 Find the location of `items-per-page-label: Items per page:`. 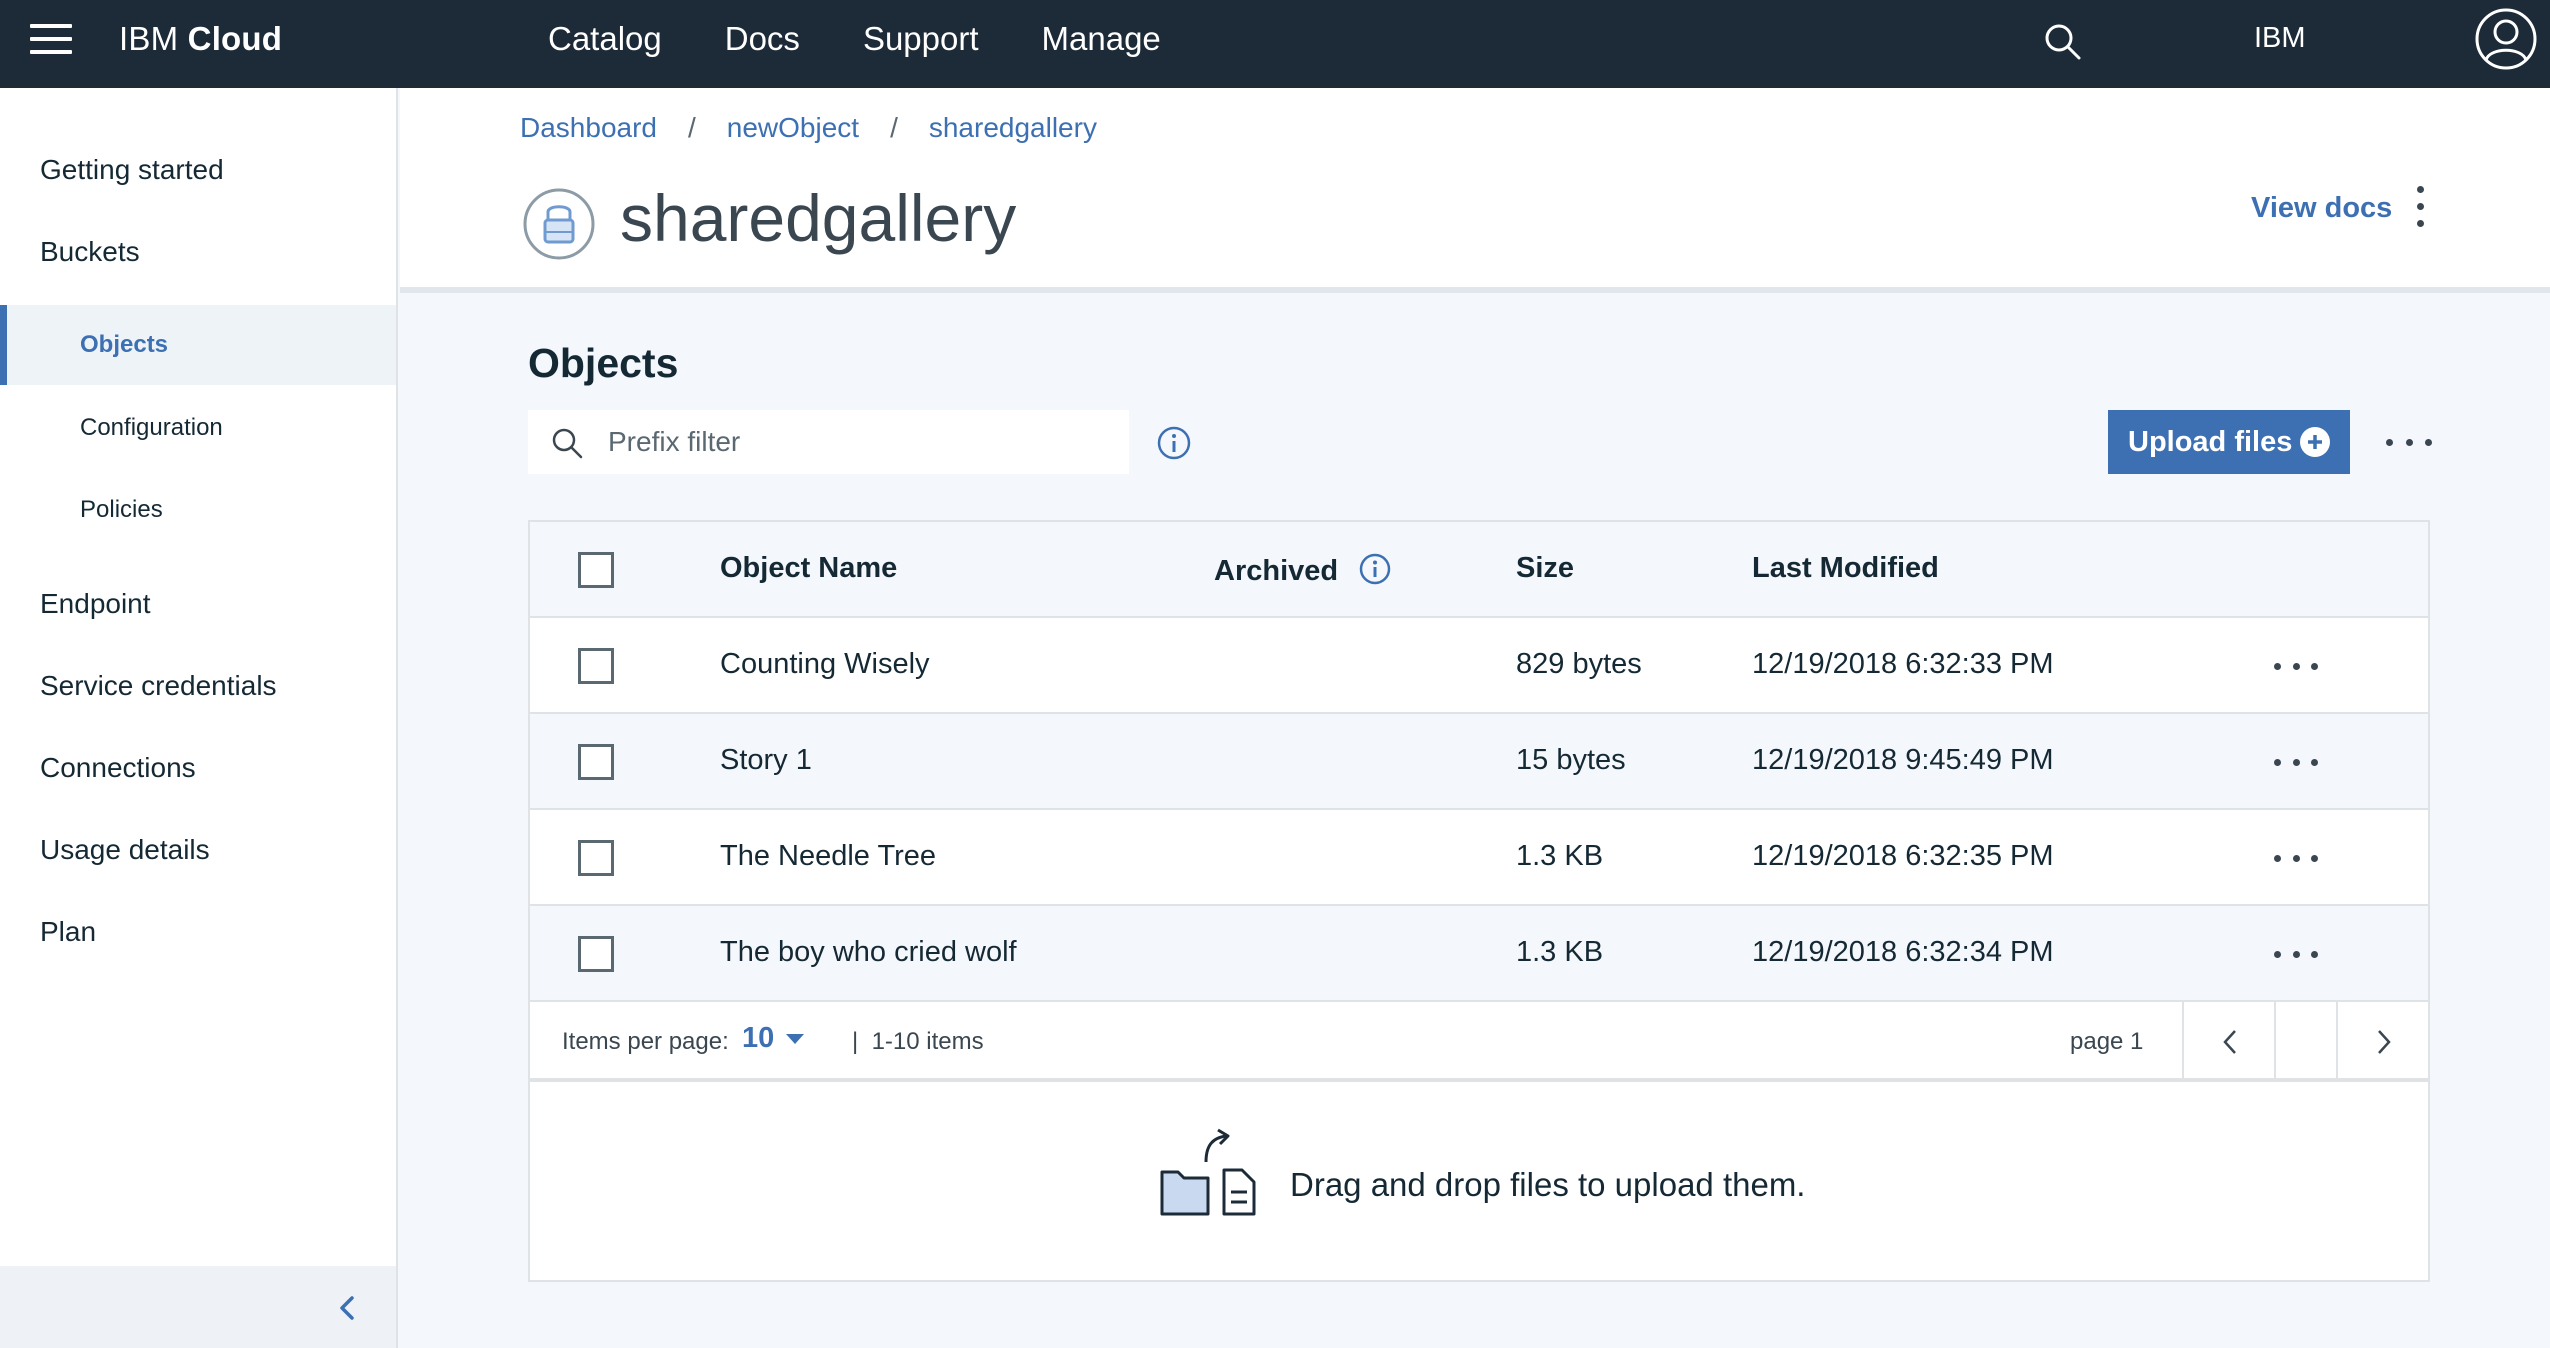

items-per-page-label: Items per page: is located at coordinates (645, 1041).